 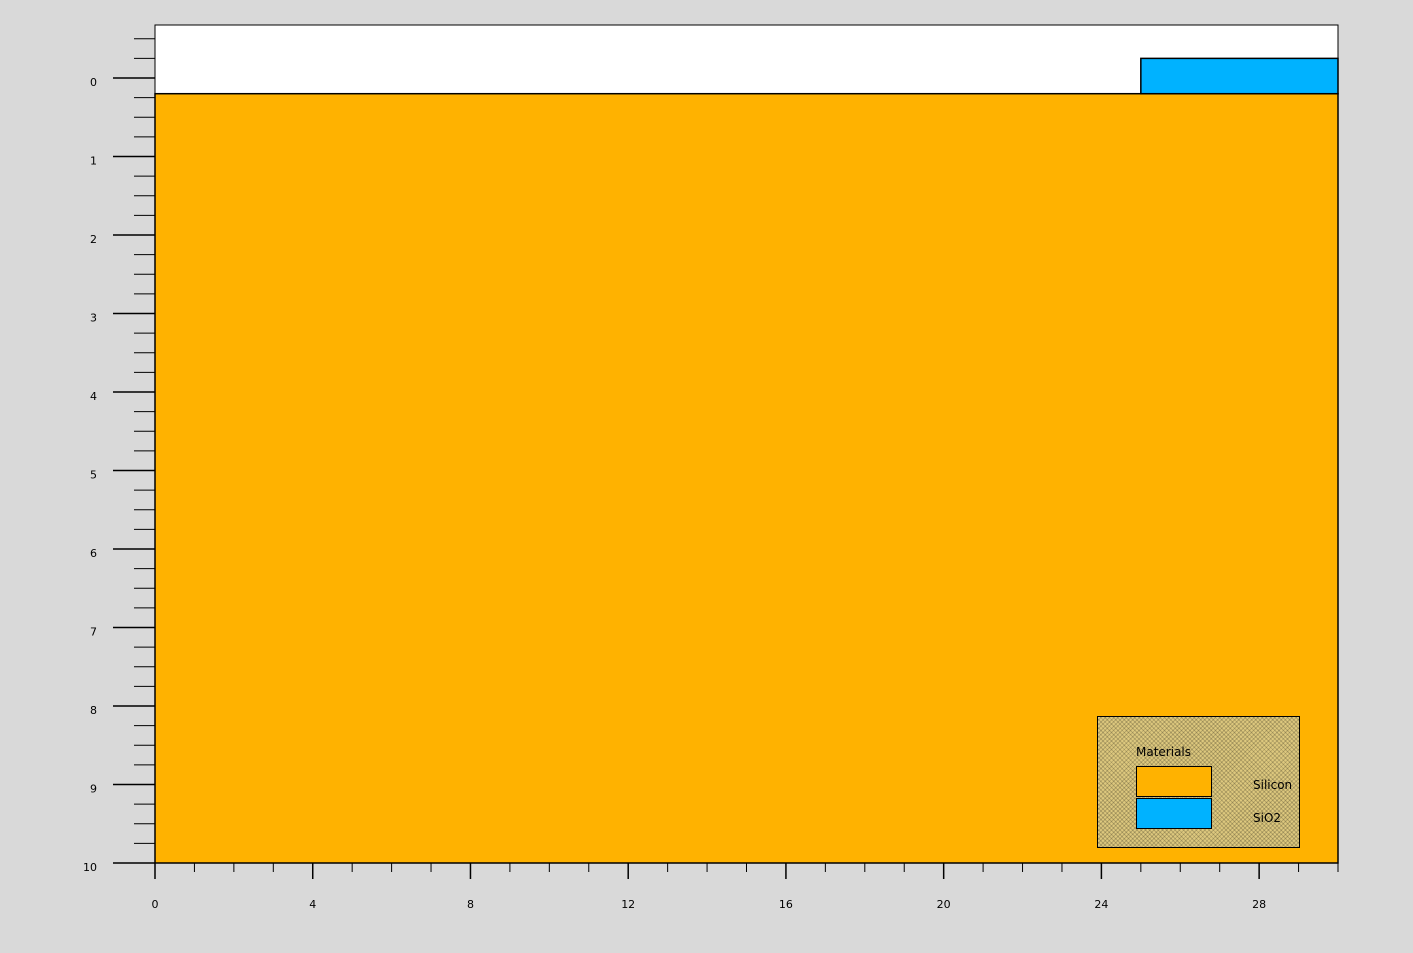 I want to click on y-tick-label: 6, so click(x=93, y=553).